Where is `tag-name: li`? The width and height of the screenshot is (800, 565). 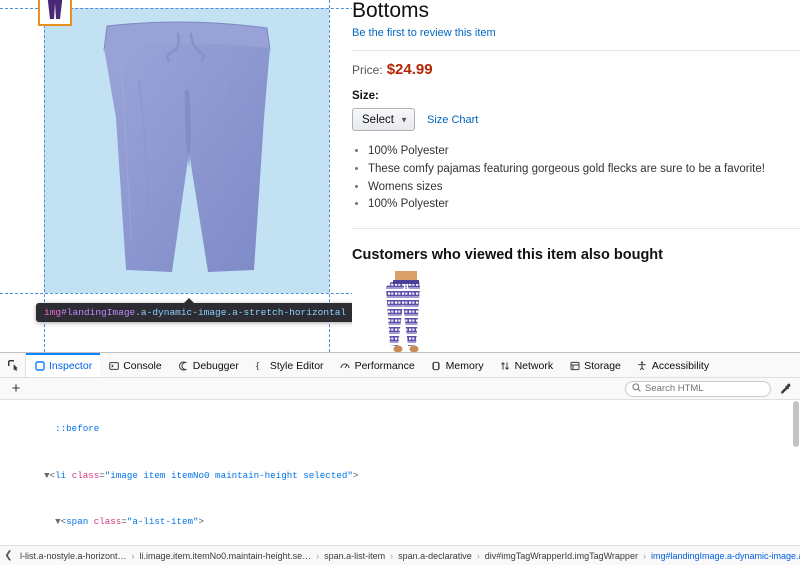
tag-name: li is located at coordinates (61, 475).